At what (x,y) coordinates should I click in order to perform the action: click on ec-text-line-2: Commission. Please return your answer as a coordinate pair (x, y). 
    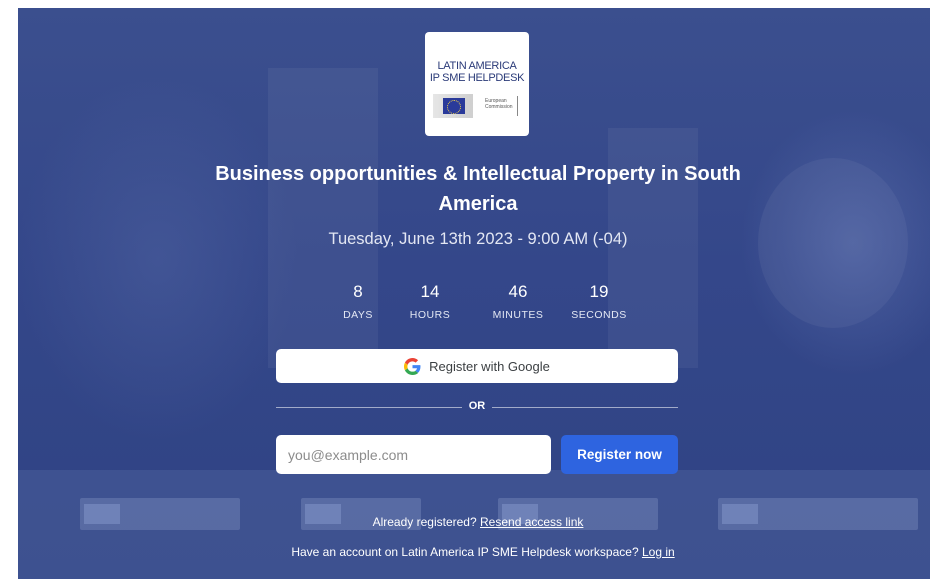
    Looking at the image, I should click on (499, 107).